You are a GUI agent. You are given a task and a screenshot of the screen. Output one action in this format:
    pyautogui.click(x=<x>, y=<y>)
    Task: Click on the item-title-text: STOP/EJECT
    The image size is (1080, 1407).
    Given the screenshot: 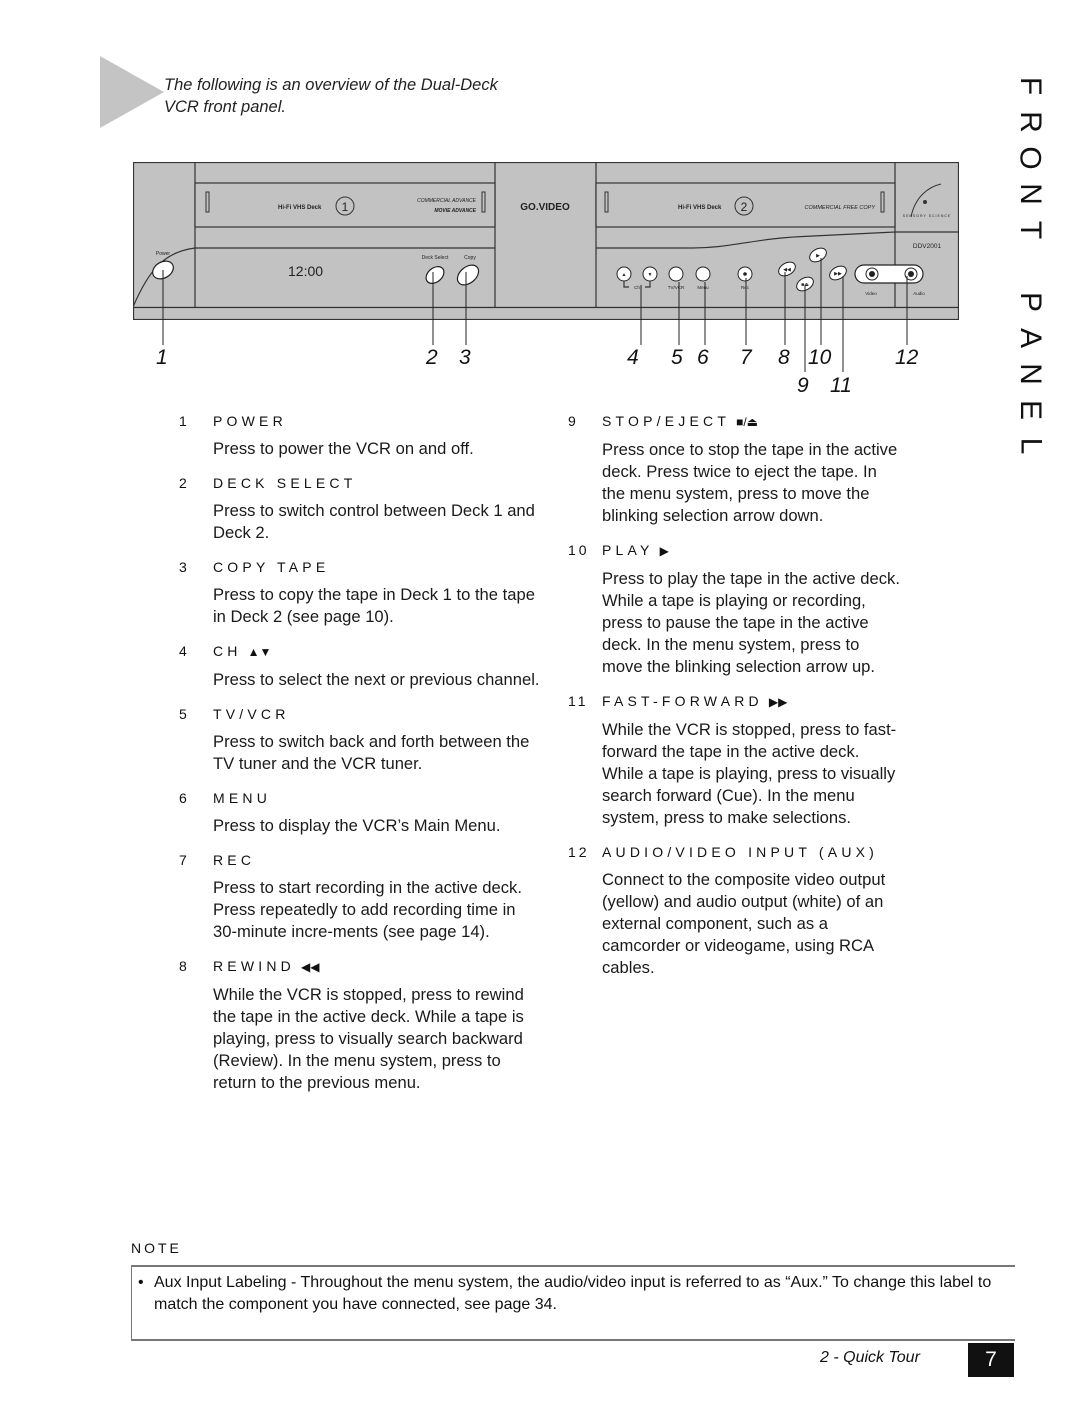 What is the action you would take?
    pyautogui.click(x=666, y=421)
    